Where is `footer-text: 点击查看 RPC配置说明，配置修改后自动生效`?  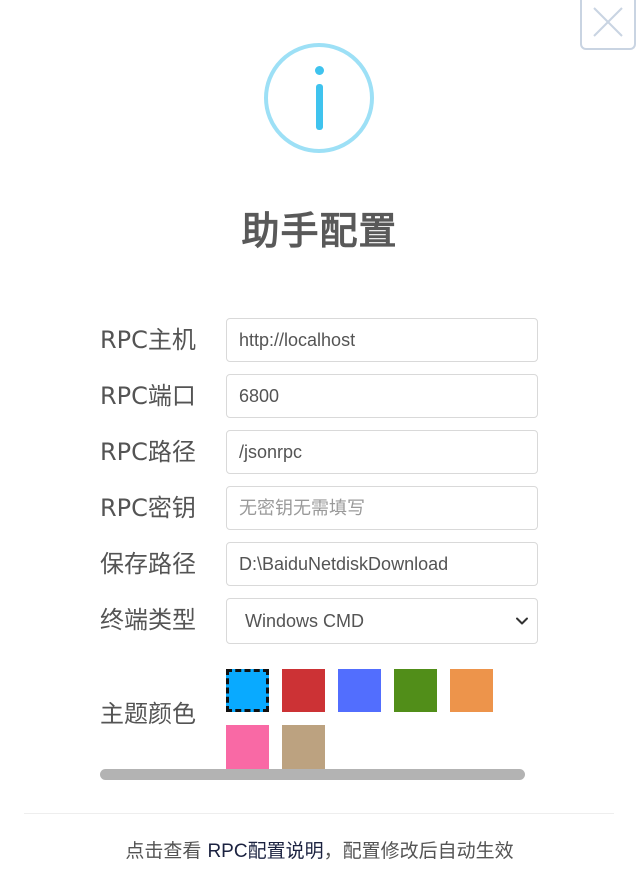
footer-text: 点击查看 RPC配置说明，配置修改后自动生效 is located at coordinates (319, 849).